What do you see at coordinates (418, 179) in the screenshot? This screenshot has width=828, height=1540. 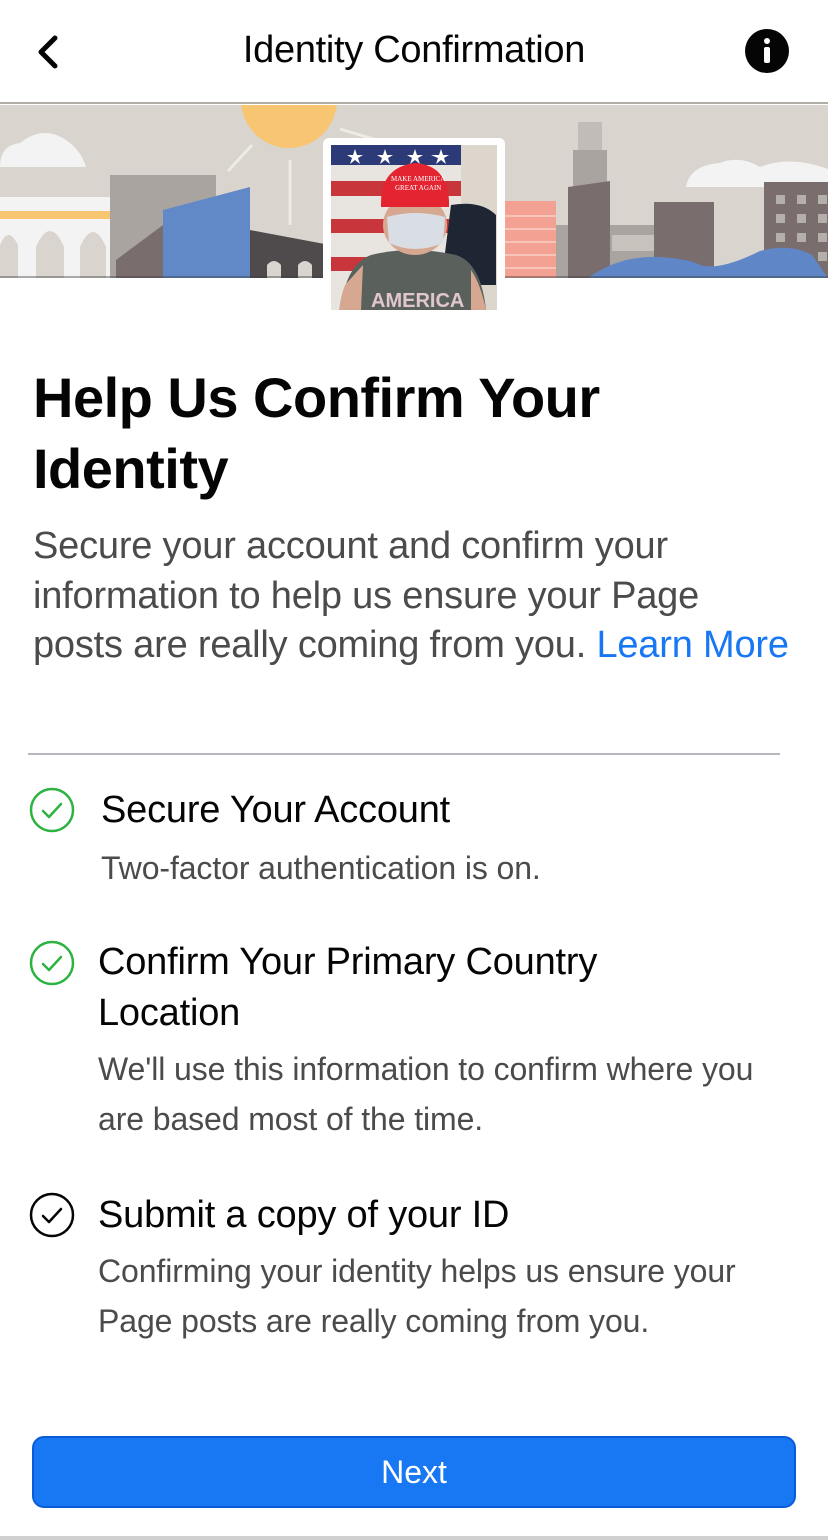 I see `svg-text: MAKE AMERICA` at bounding box center [418, 179].